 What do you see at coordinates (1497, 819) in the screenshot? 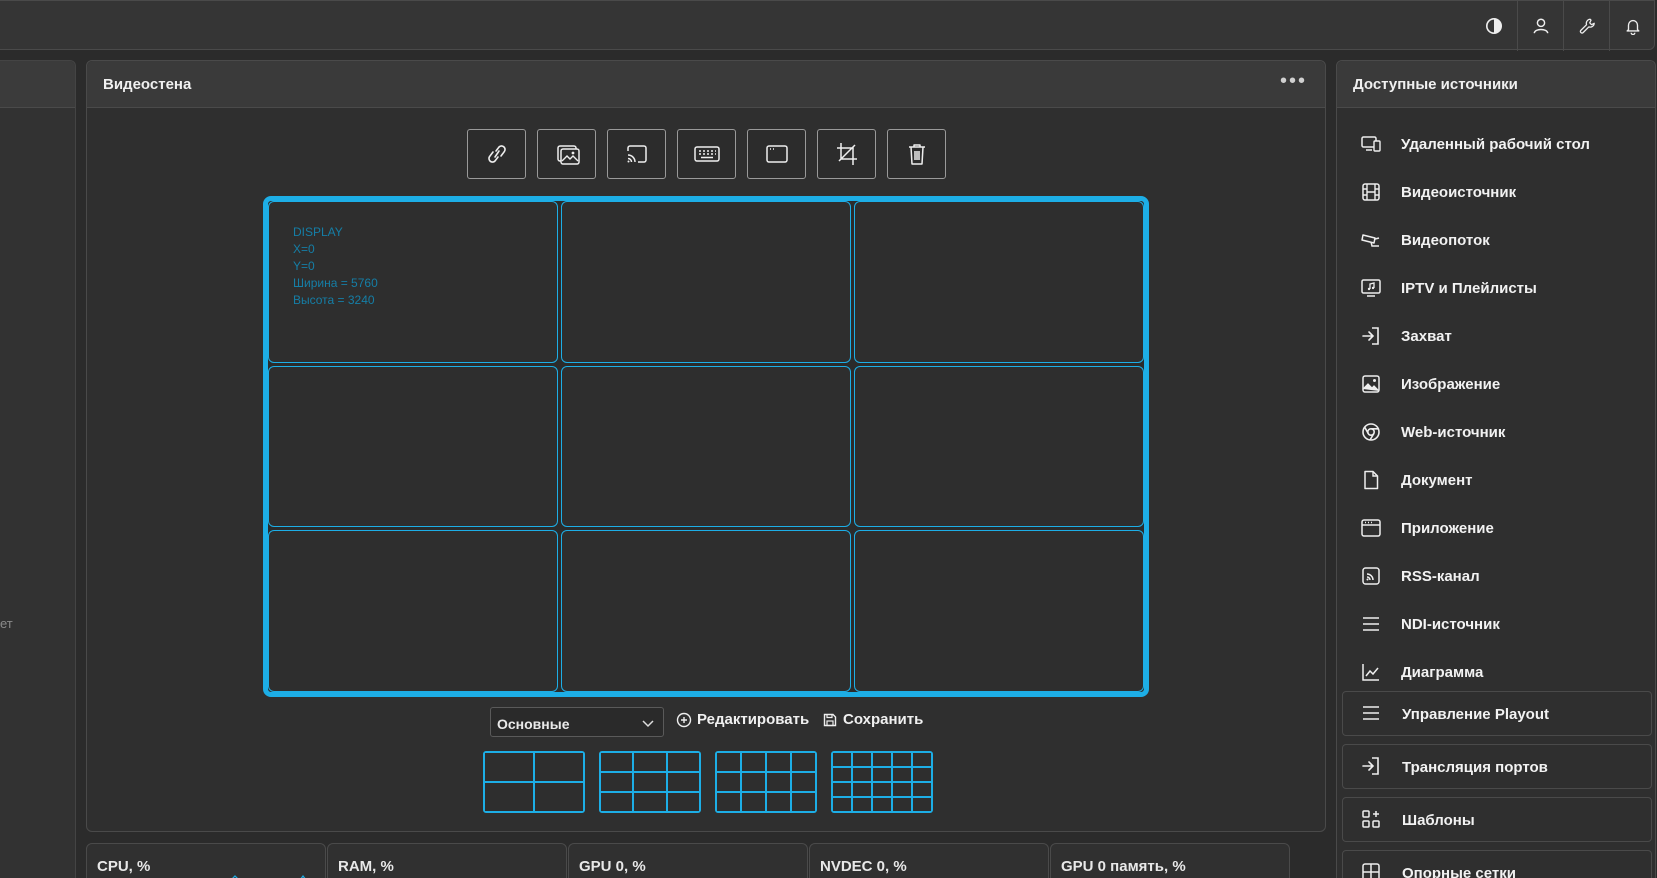
I see `source-group: Шаблоны` at bounding box center [1497, 819].